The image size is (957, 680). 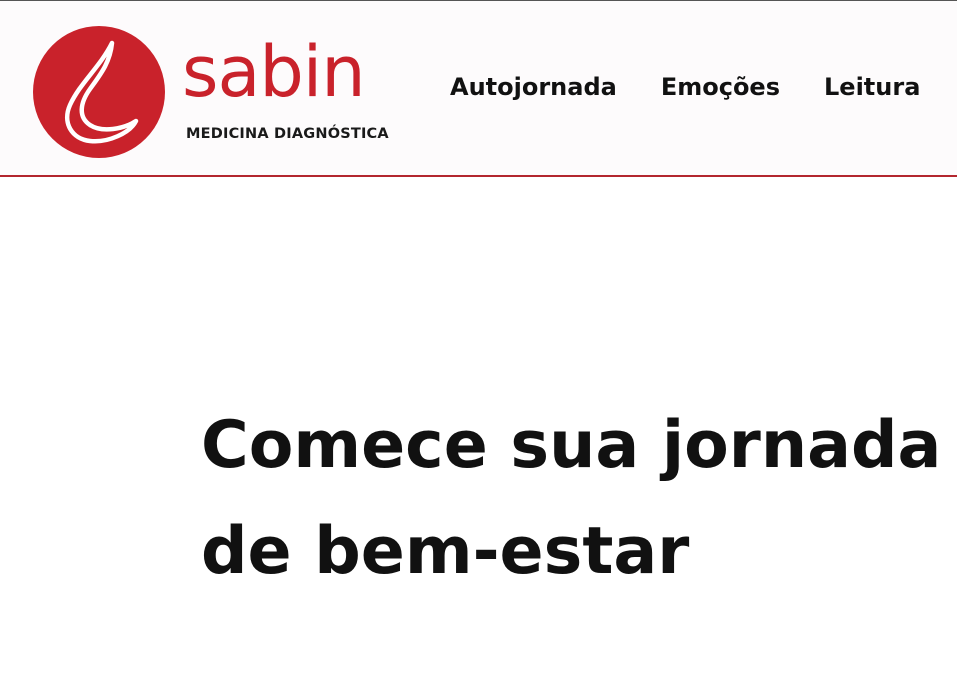 I want to click on nav-link-emocoes: Emoções, so click(x=720, y=87).